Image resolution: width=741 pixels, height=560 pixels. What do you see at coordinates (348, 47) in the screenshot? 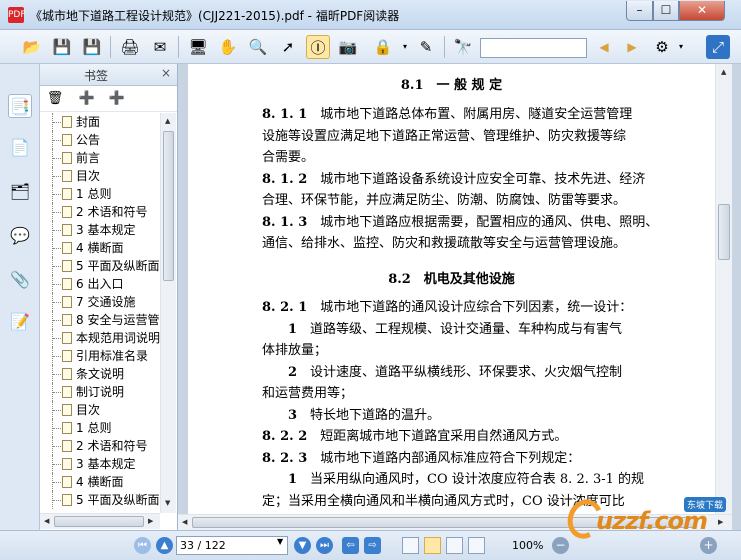
I see `snapshot-icon: 📷` at bounding box center [348, 47].